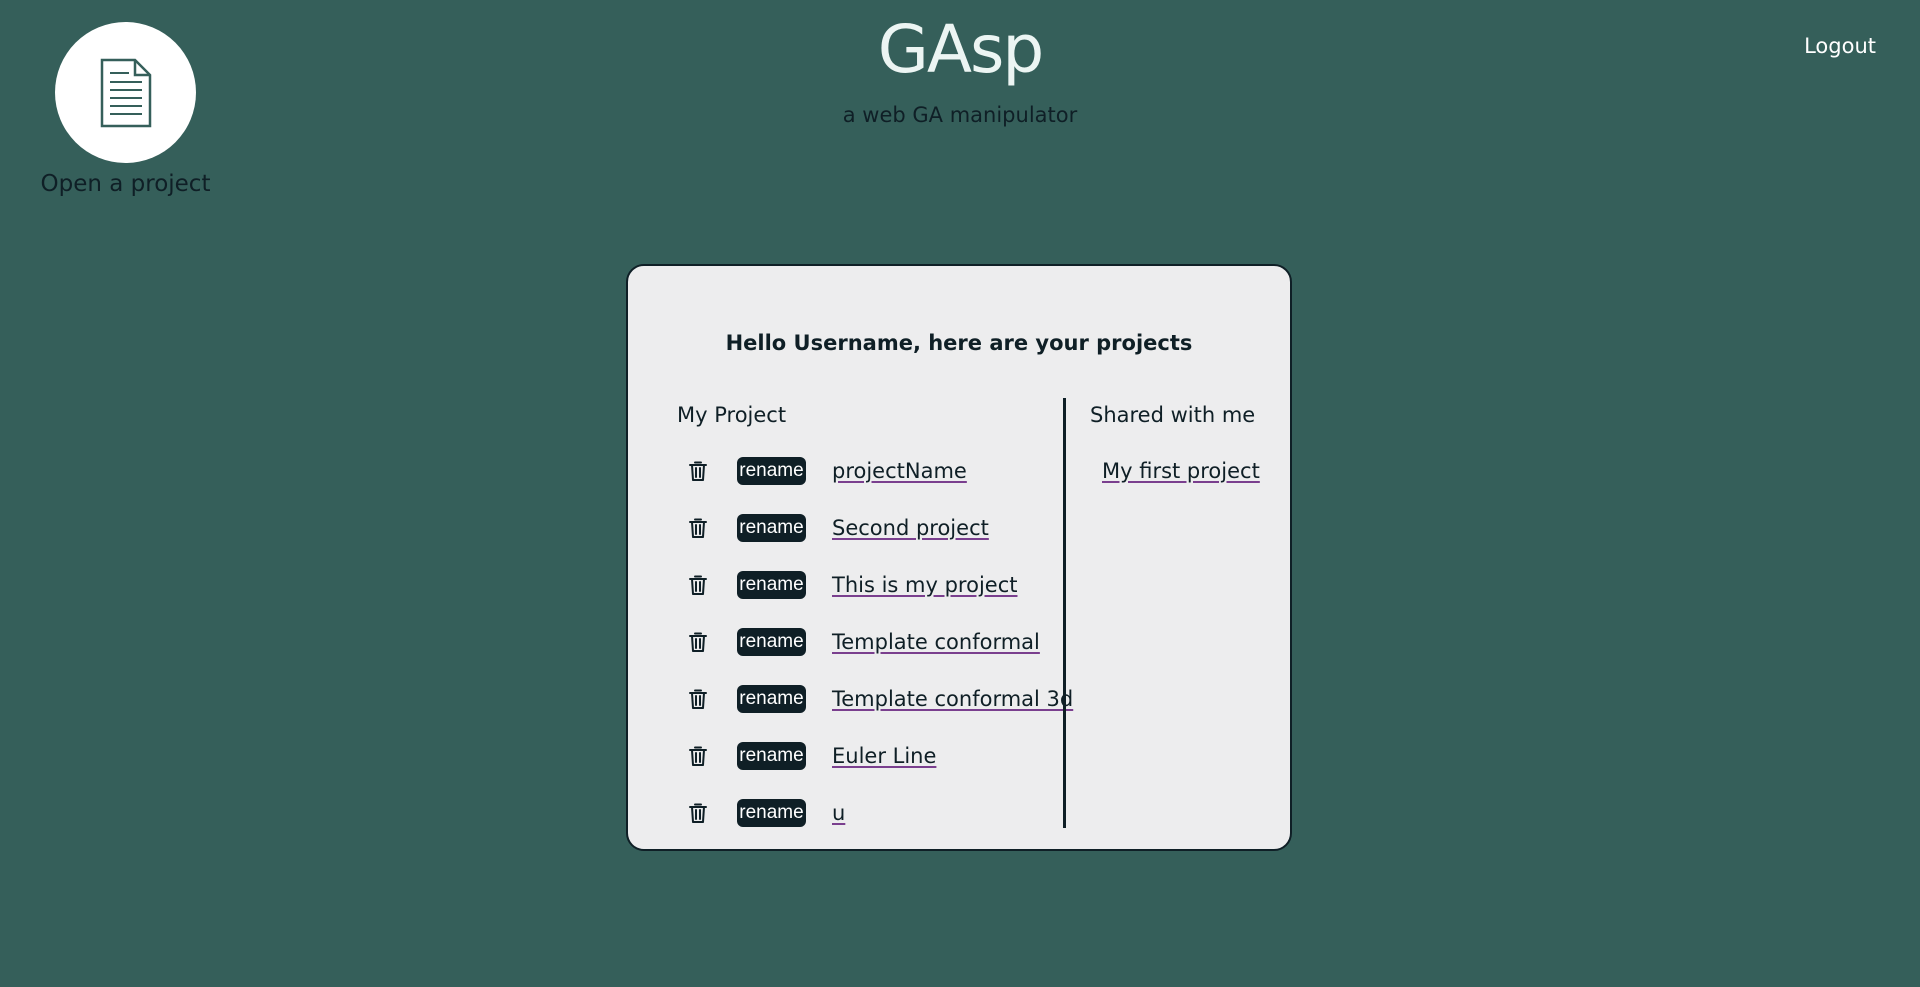 The image size is (1920, 987). Describe the element at coordinates (884, 756) in the screenshot. I see `project-link: Euler Line` at that location.